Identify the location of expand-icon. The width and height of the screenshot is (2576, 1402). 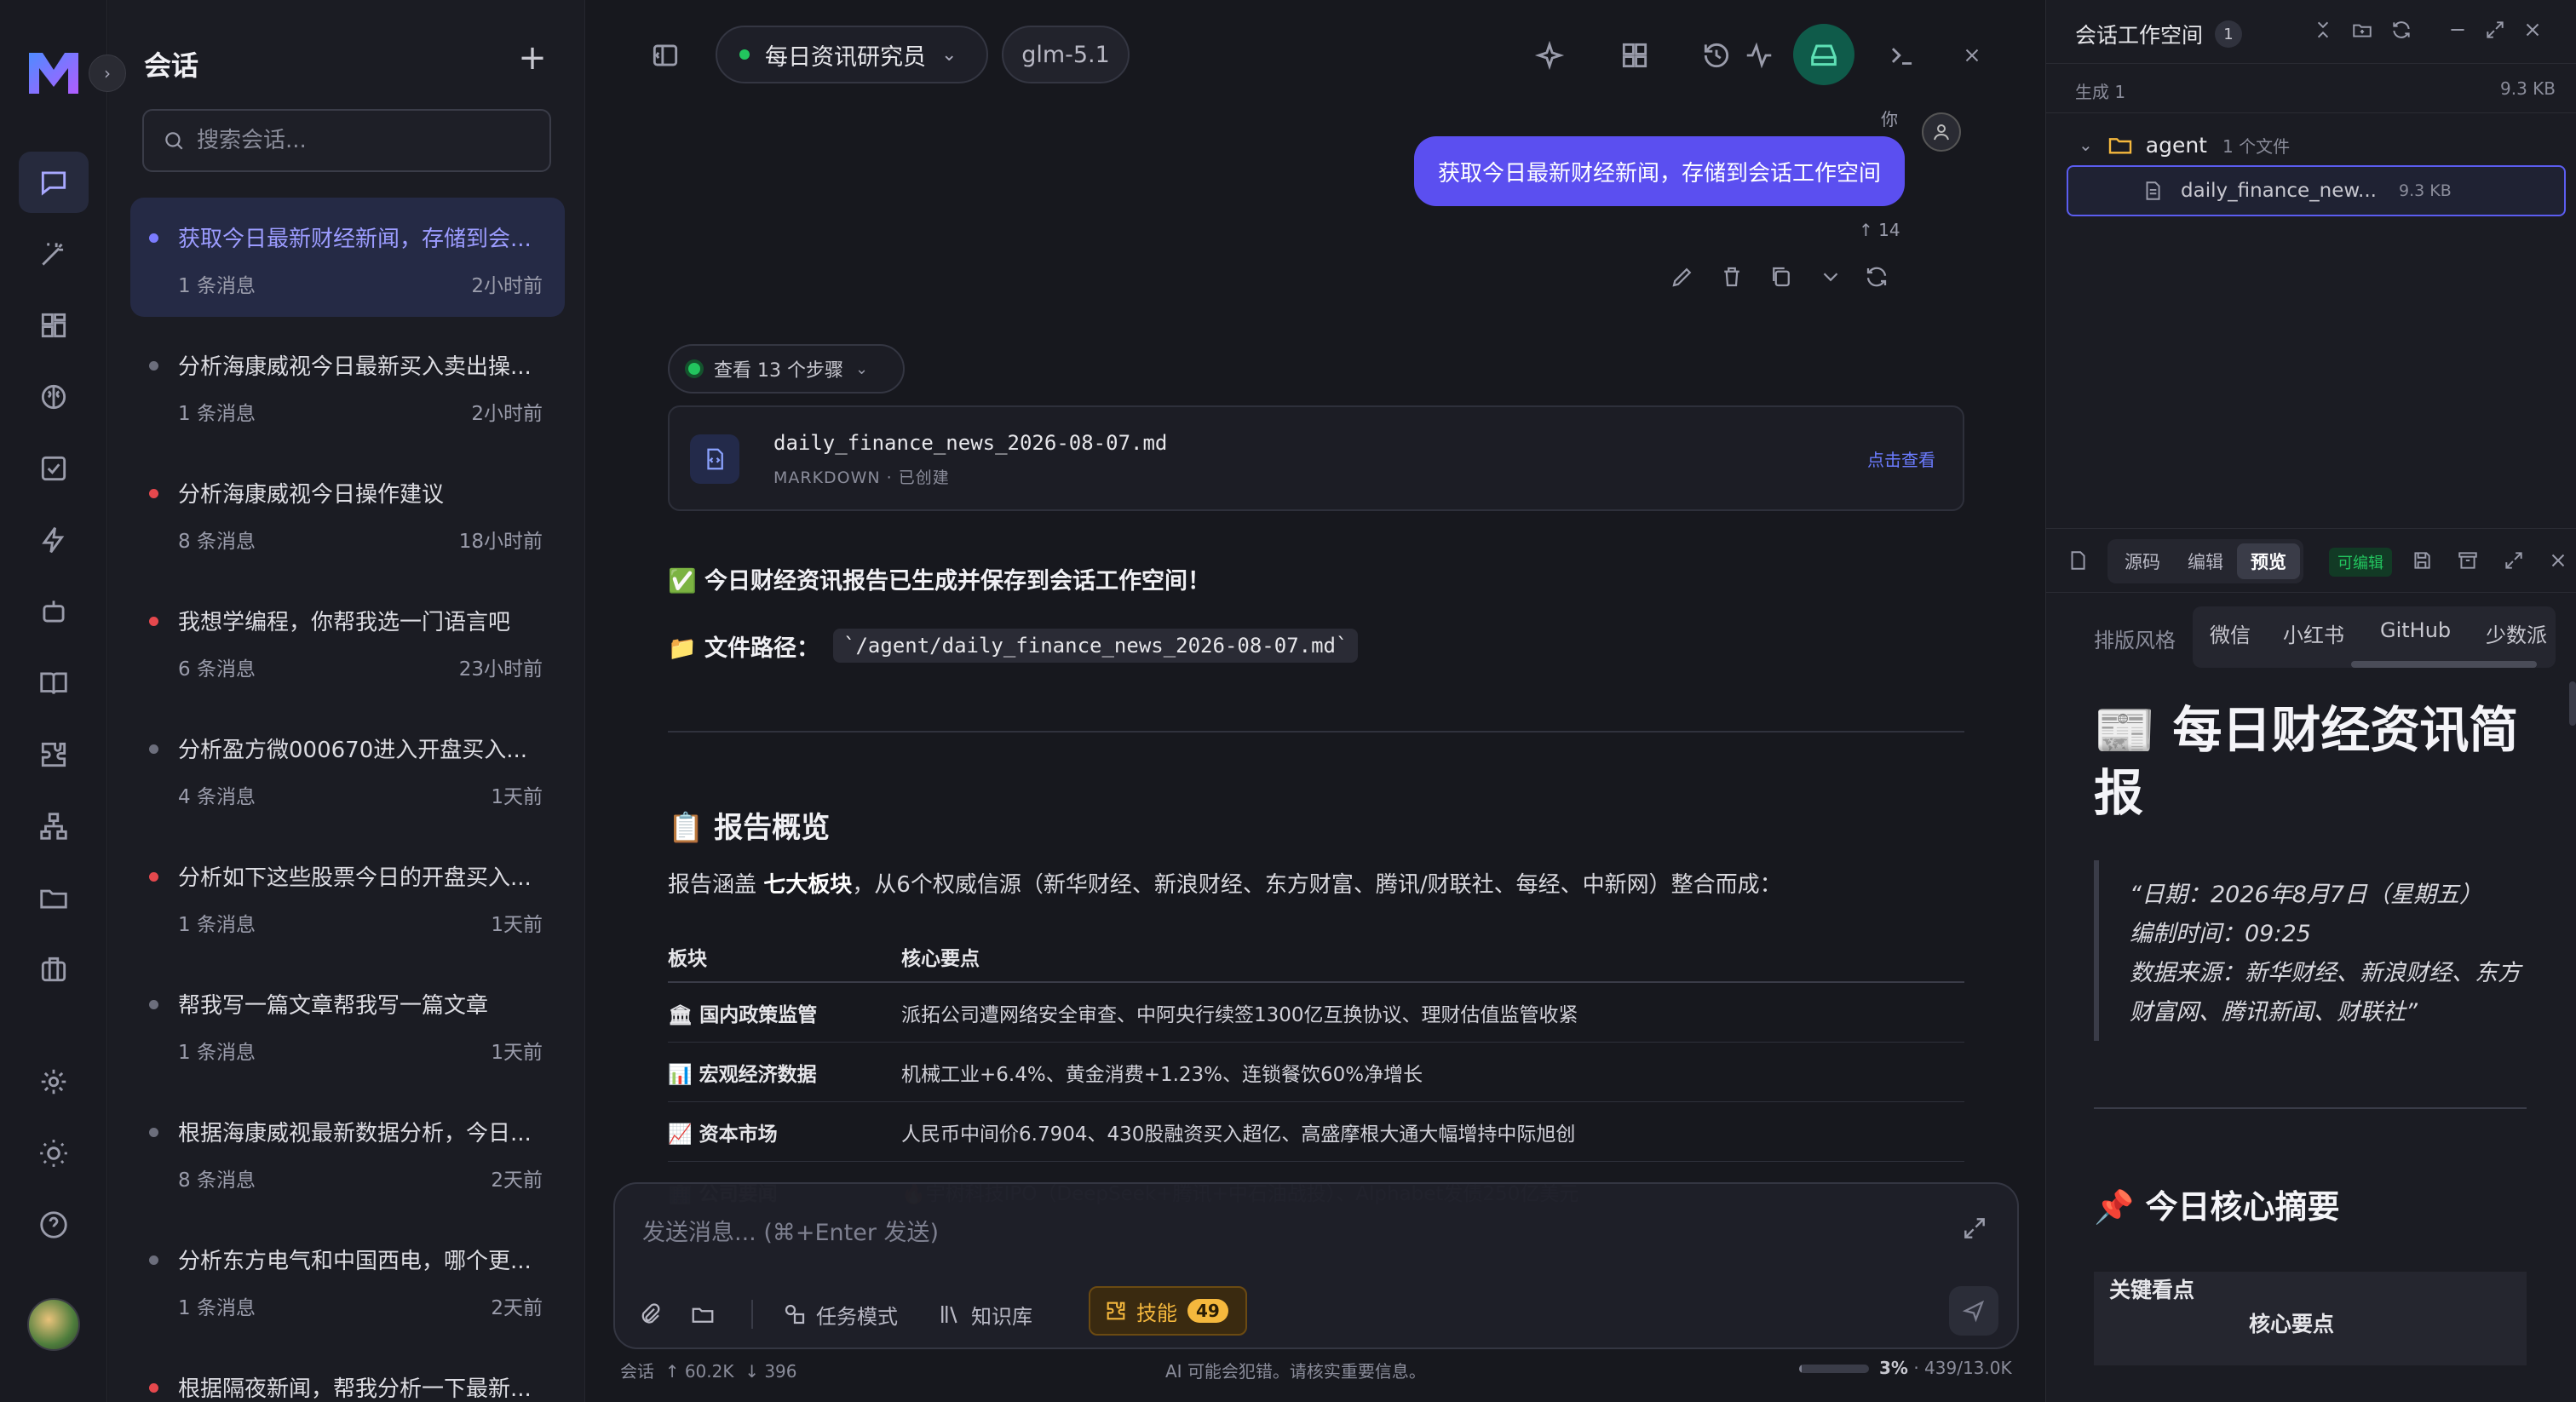
(1975, 1228).